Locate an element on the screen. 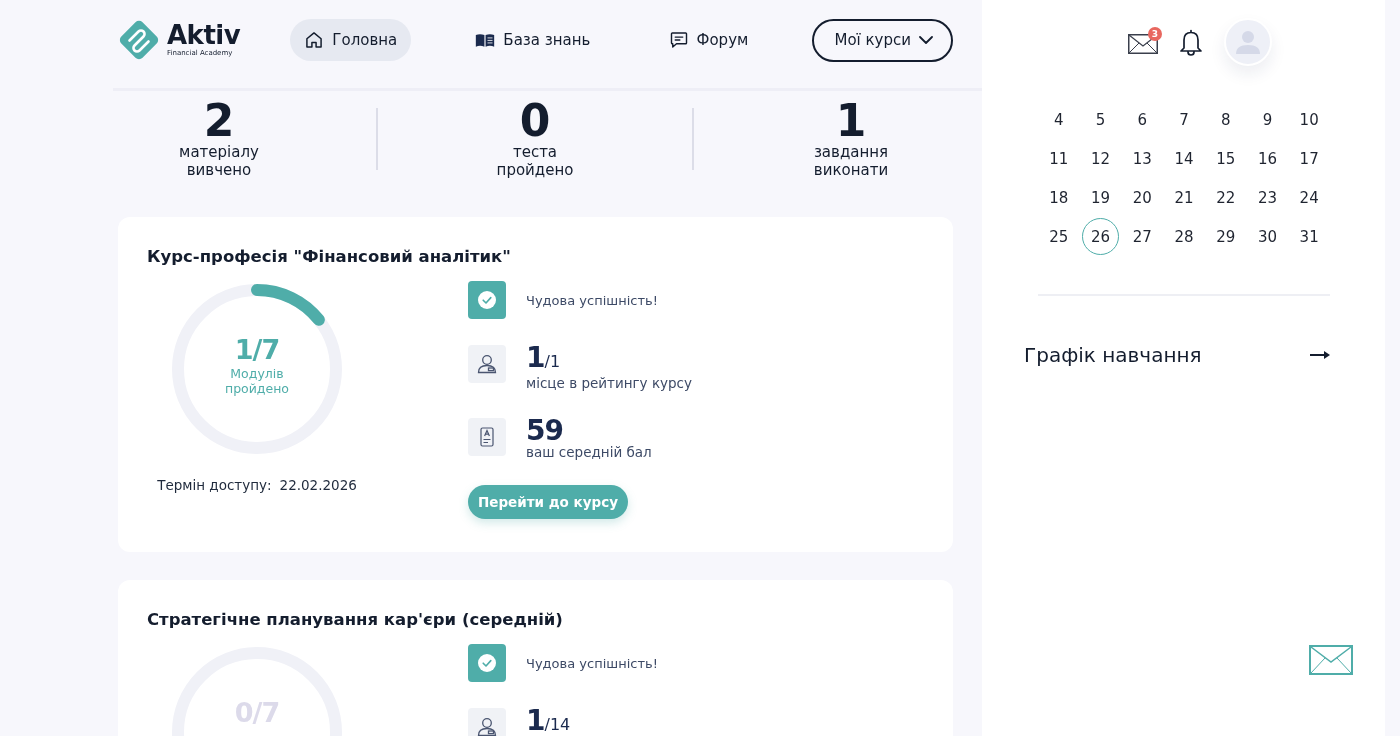 The height and width of the screenshot is (736, 1400). chat-icon is located at coordinates (678, 40).